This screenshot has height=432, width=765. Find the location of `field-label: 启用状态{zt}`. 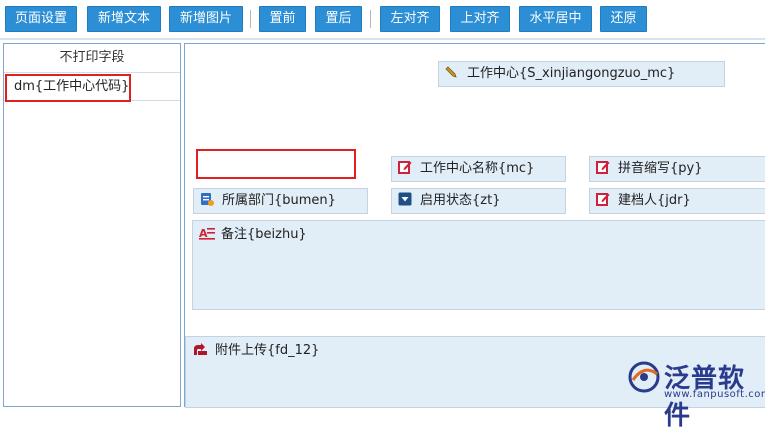

field-label: 启用状态{zt} is located at coordinates (460, 200).